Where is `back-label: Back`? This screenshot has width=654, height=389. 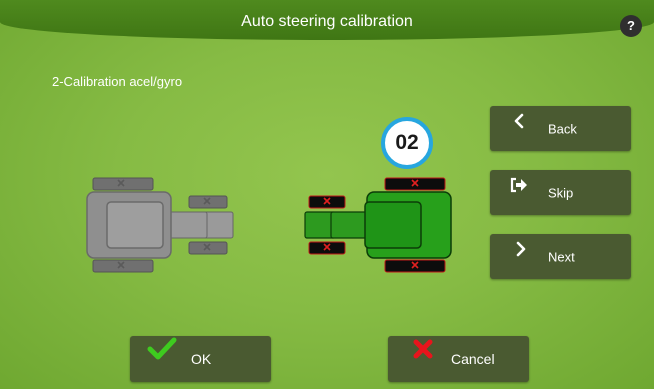
back-label: Back is located at coordinates (562, 128).